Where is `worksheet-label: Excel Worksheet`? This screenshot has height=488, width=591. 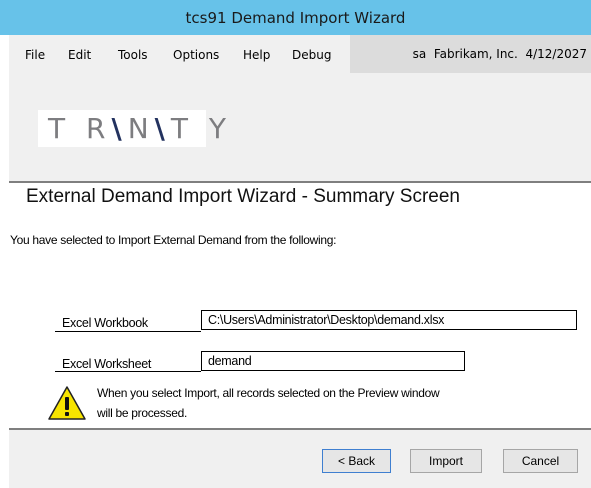 worksheet-label: Excel Worksheet is located at coordinates (107, 364).